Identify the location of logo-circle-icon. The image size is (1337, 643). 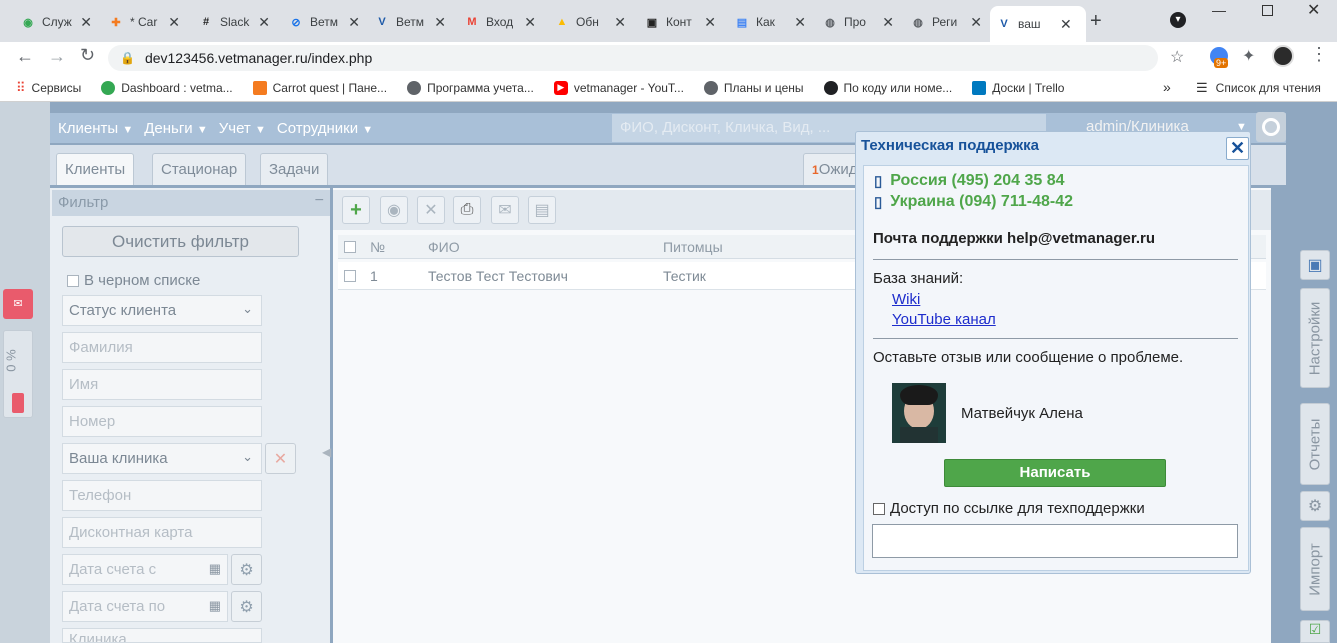
(1271, 127).